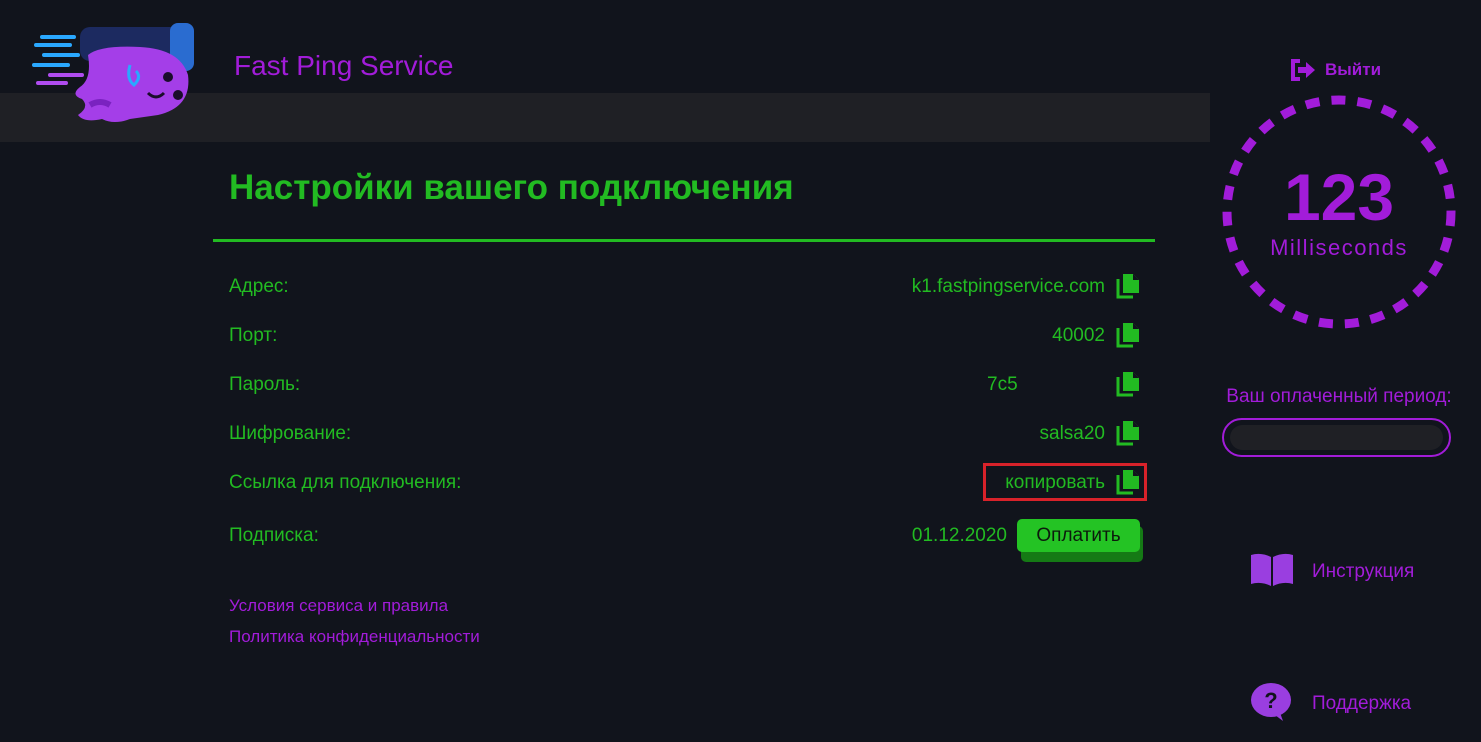 This screenshot has height=742, width=1481. What do you see at coordinates (1362, 703) in the screenshot?
I see `support-label: Поддержка` at bounding box center [1362, 703].